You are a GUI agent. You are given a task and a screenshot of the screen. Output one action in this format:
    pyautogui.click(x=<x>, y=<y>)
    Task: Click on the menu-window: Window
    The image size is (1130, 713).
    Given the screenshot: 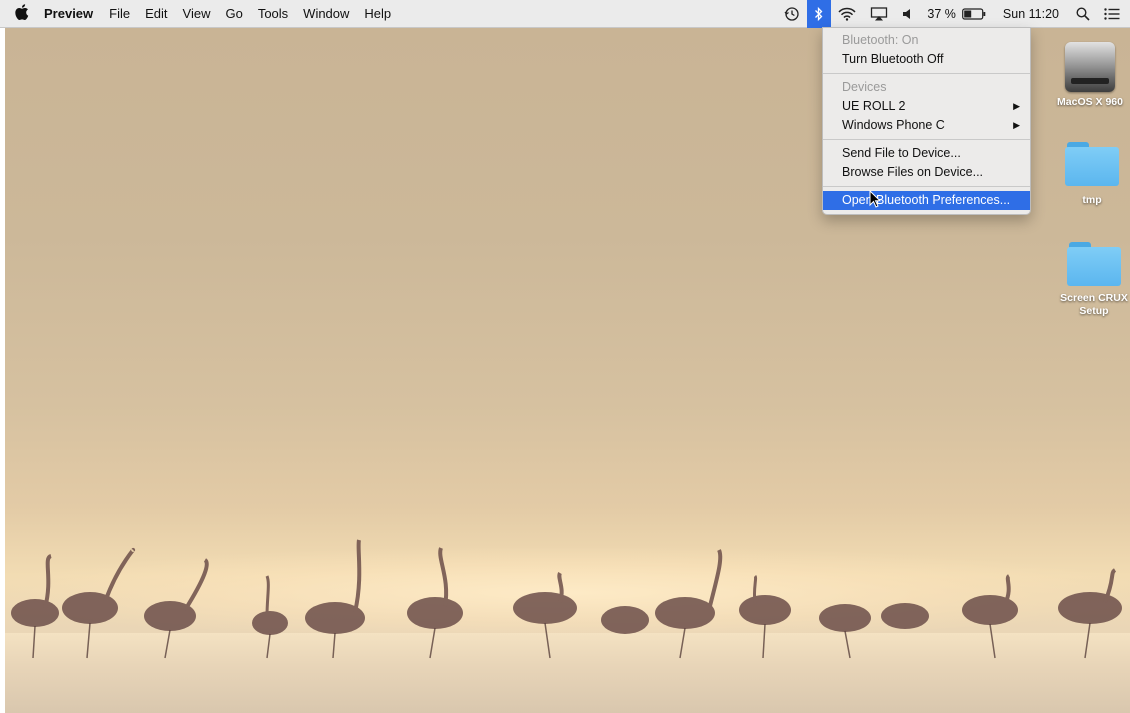 What is the action you would take?
    pyautogui.click(x=326, y=13)
    